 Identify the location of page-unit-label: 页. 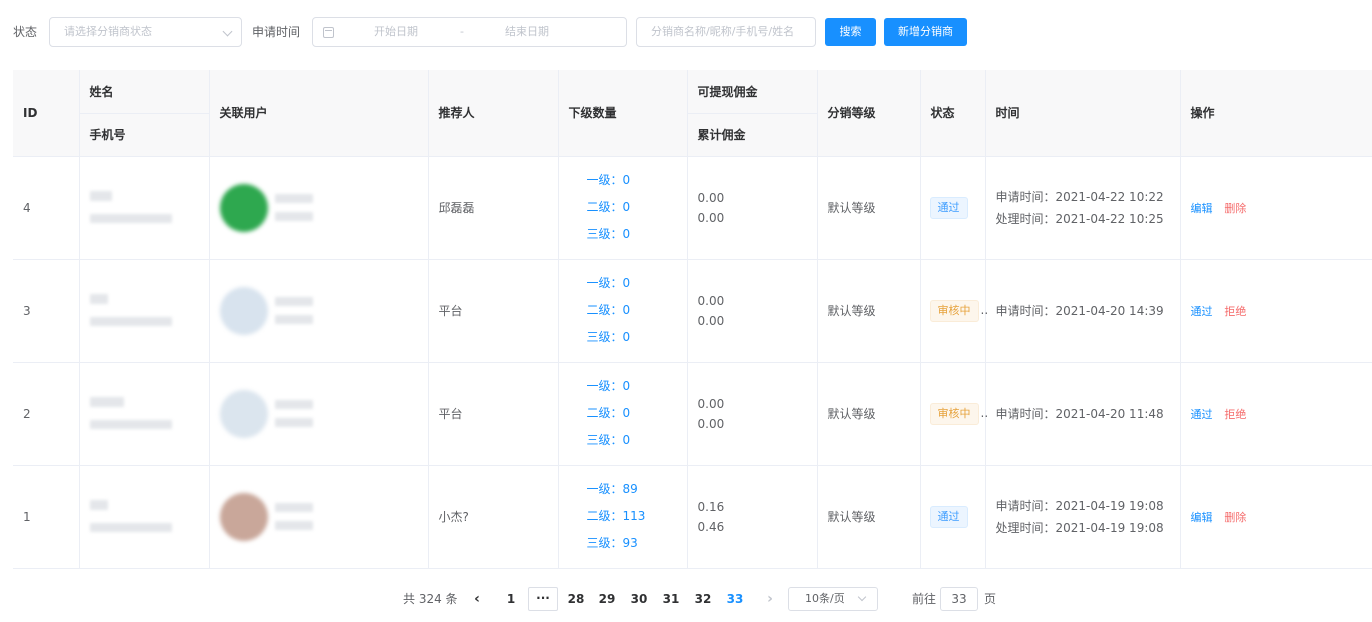
(990, 599).